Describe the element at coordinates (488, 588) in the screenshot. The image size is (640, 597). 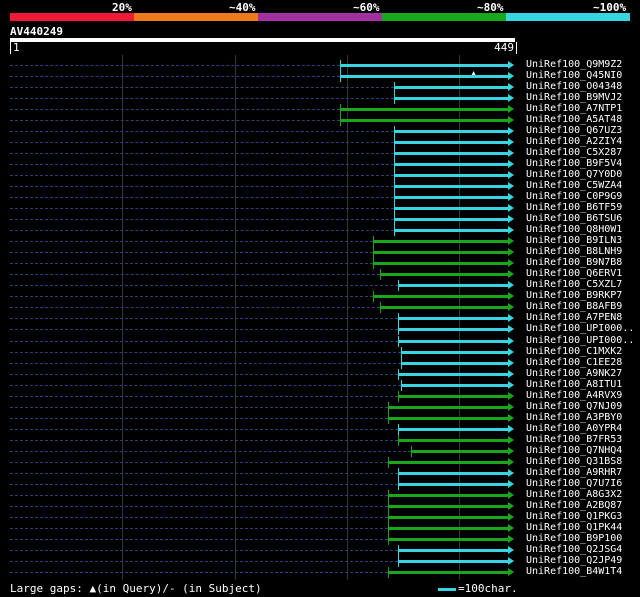
I see `scale-label: =100char.` at that location.